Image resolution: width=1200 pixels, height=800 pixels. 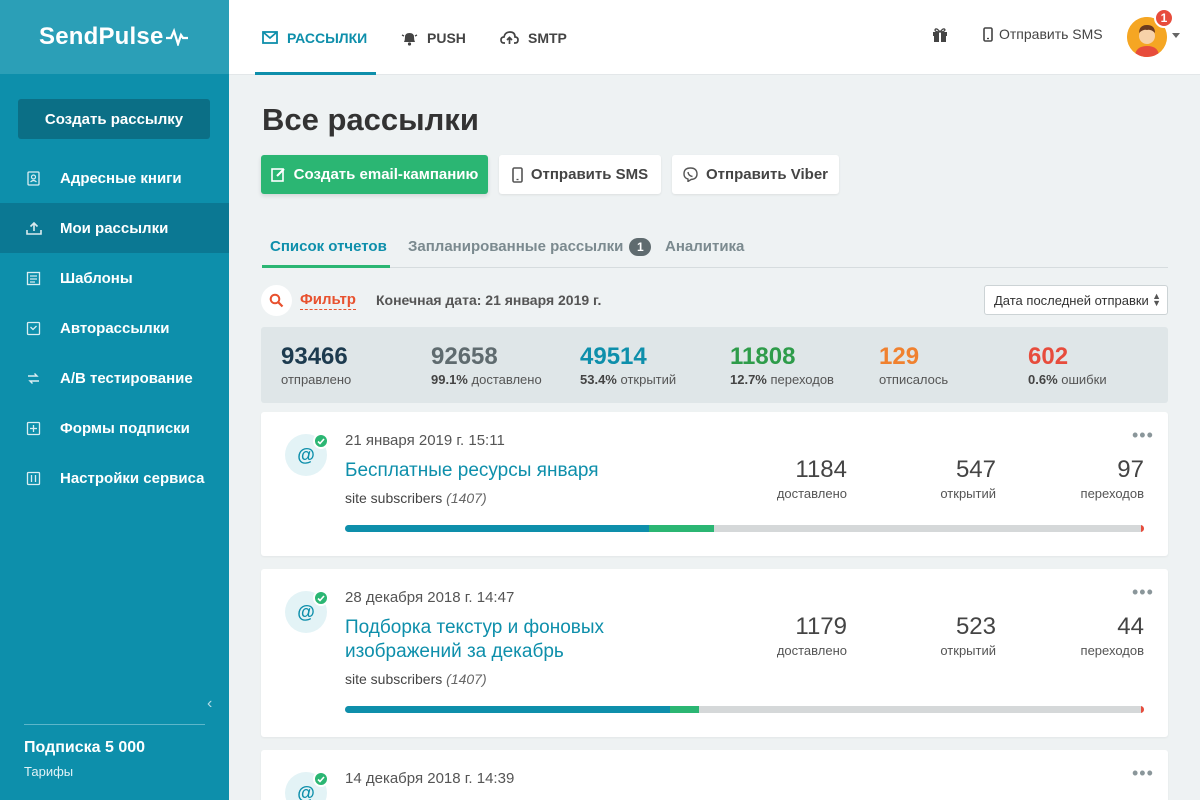 I want to click on send-sms-button: Отправить SMS, so click(x=580, y=174).